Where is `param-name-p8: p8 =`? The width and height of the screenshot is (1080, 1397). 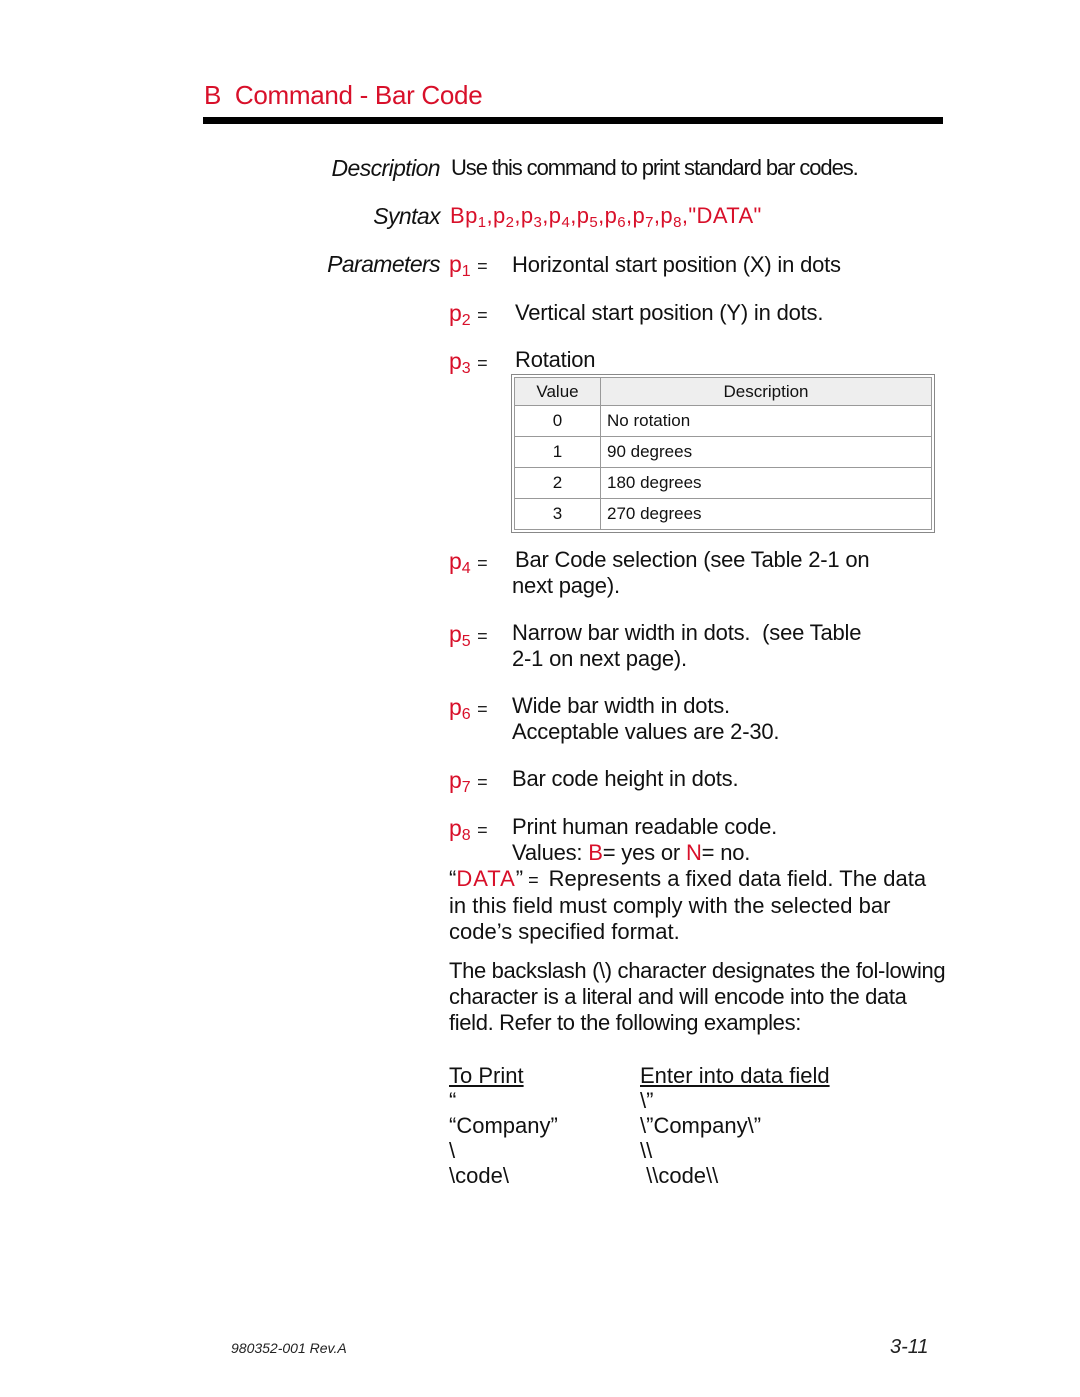 param-name-p8: p8 = is located at coordinates (469, 829).